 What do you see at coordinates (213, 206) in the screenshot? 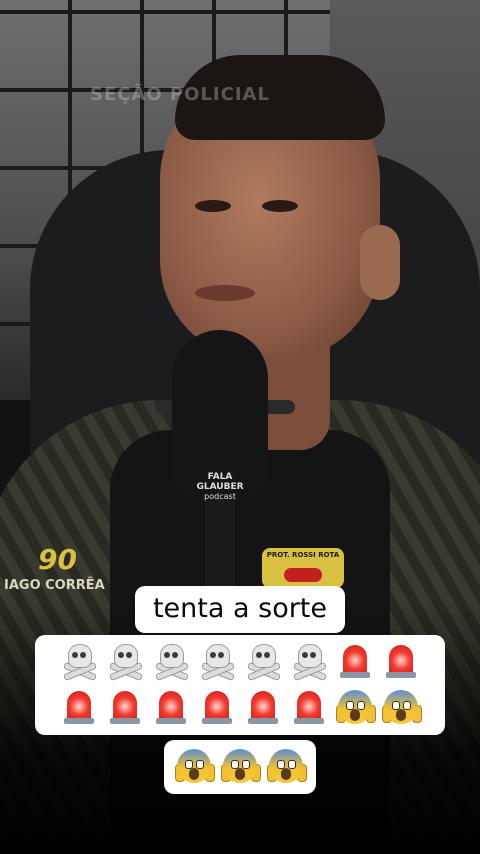
I see `left-eye` at bounding box center [213, 206].